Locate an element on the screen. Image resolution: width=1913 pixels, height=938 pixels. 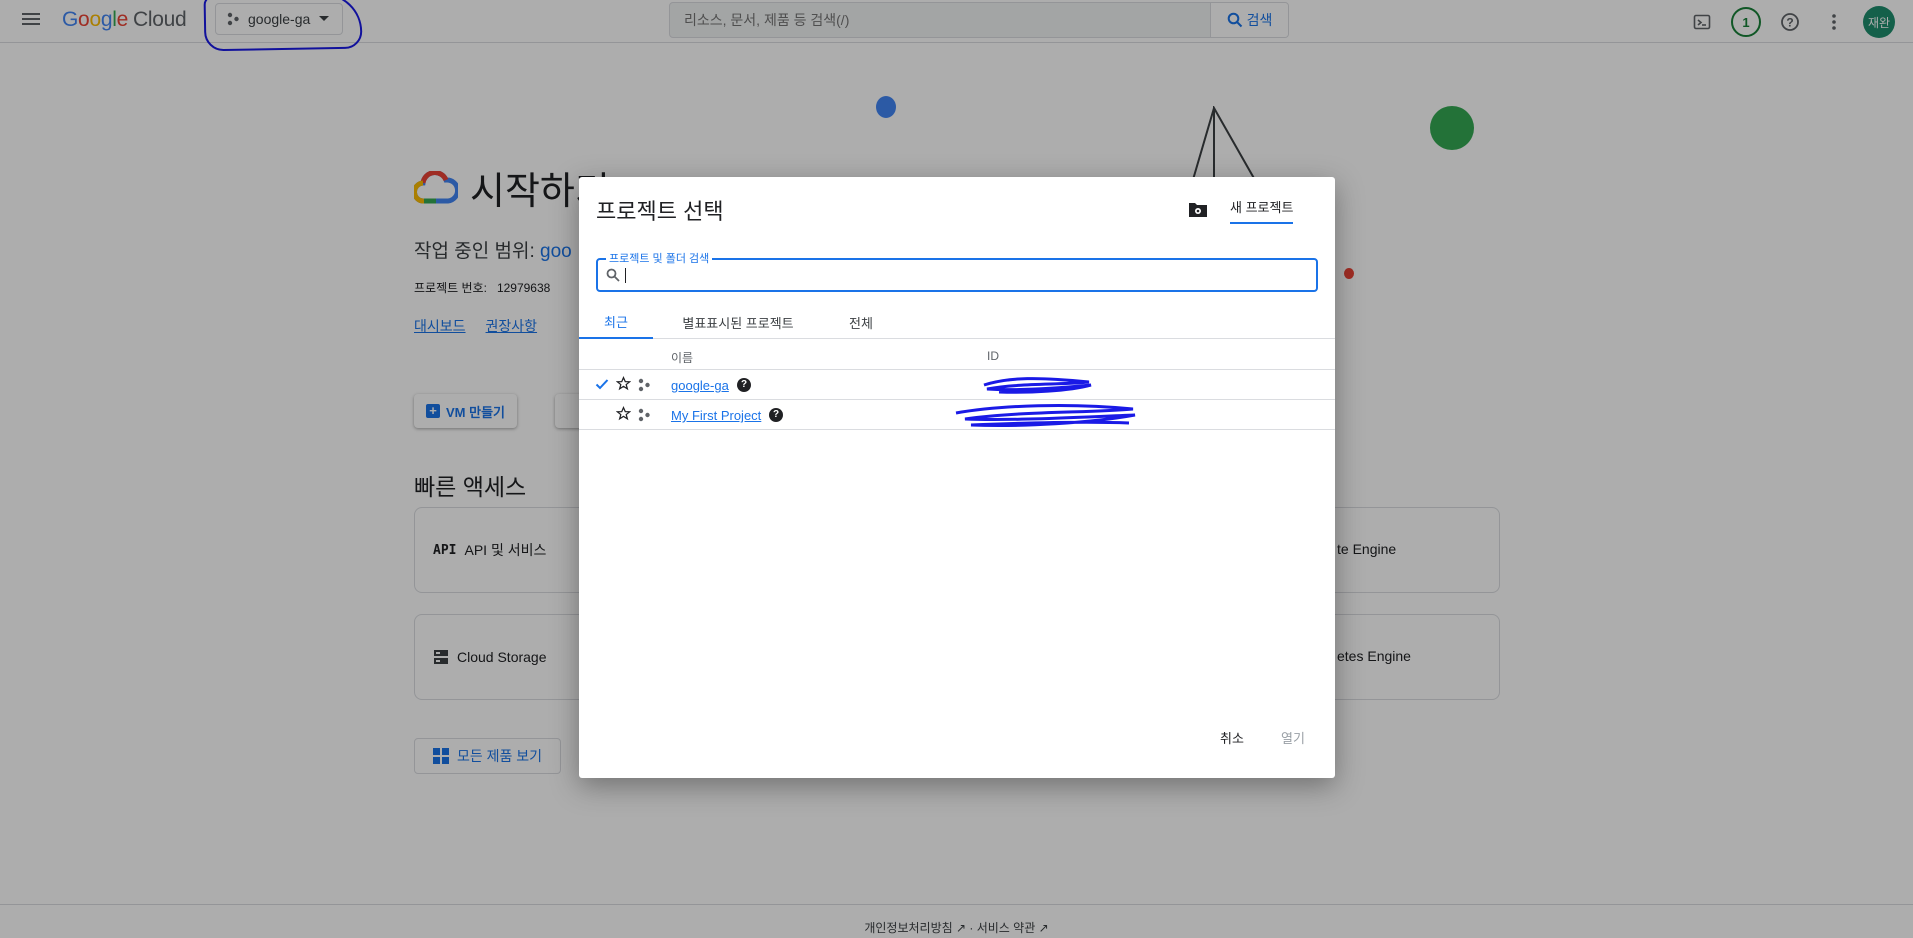
column-id: ID is located at coordinates (993, 356).